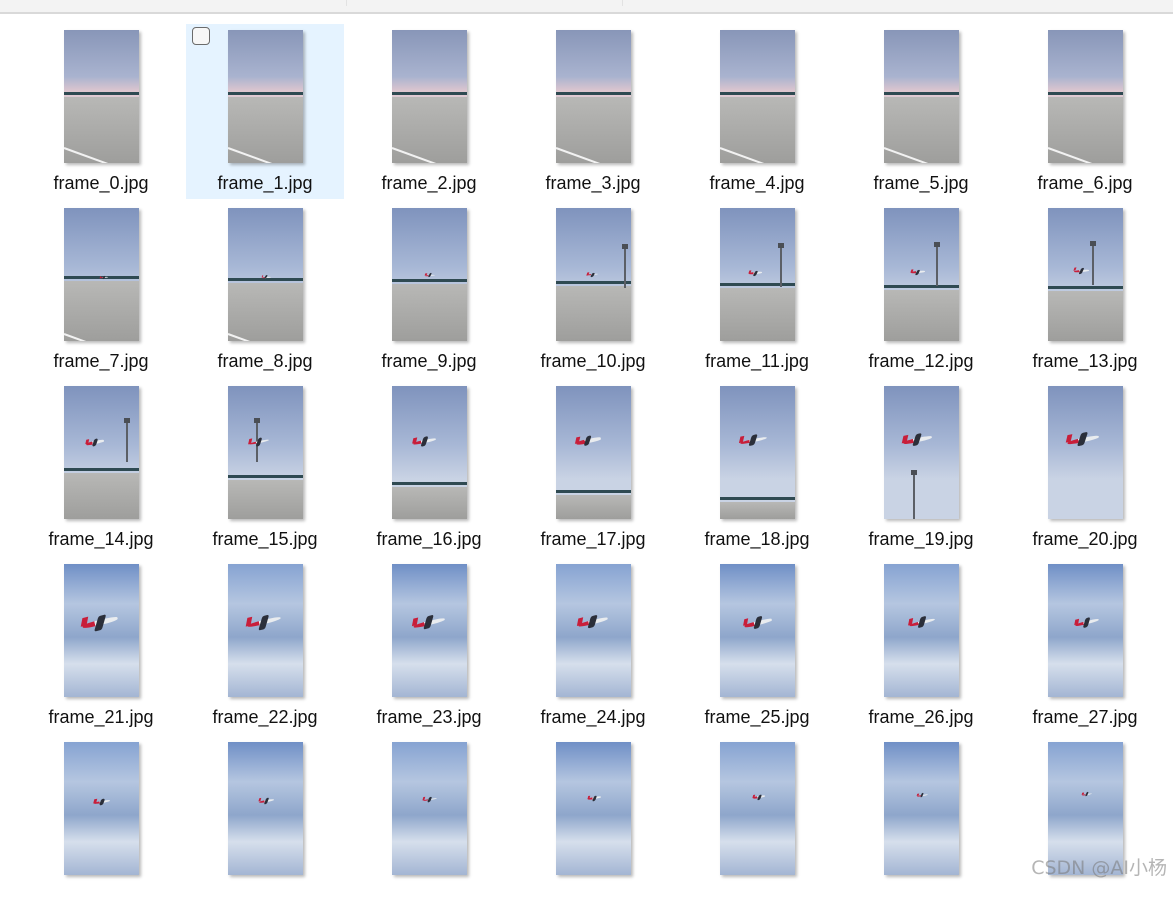 This screenshot has height=911, width=1173. Describe the element at coordinates (429, 717) in the screenshot. I see `file-name-label: frame_23.jpg` at that location.